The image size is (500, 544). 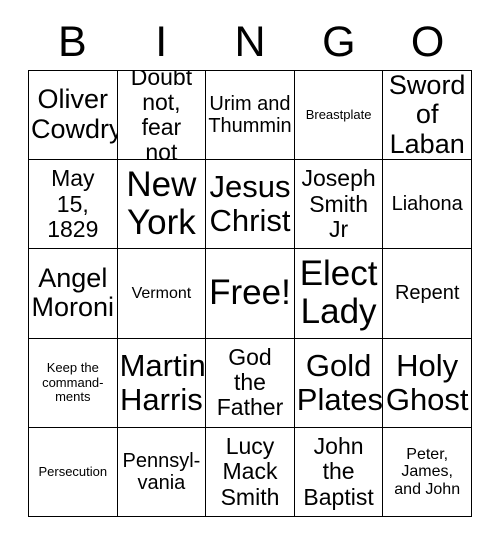 I want to click on bingo-cell-label: Doubt not, fear not, so click(x=161, y=116).